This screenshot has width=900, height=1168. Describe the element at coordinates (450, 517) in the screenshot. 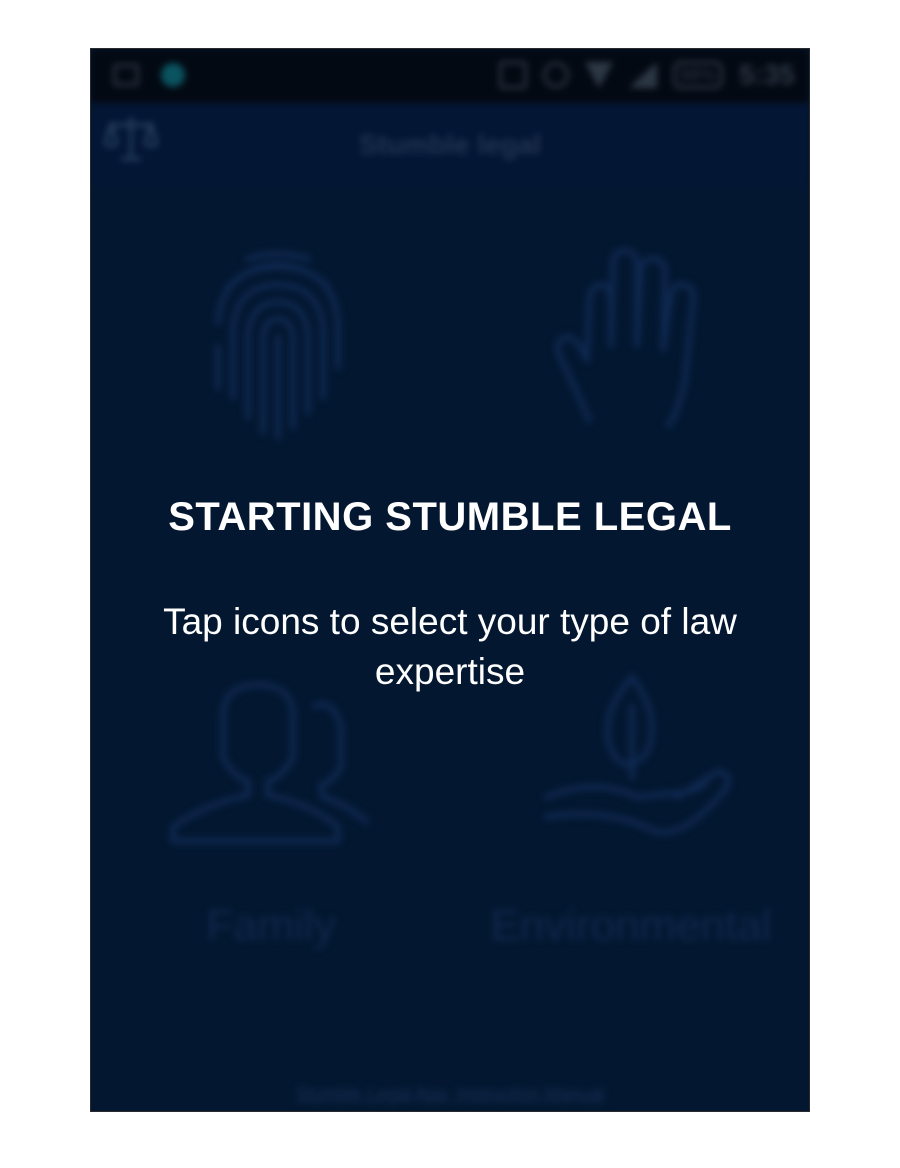

I see `overlay-title: STARTING STUMBLE LEGAL` at that location.